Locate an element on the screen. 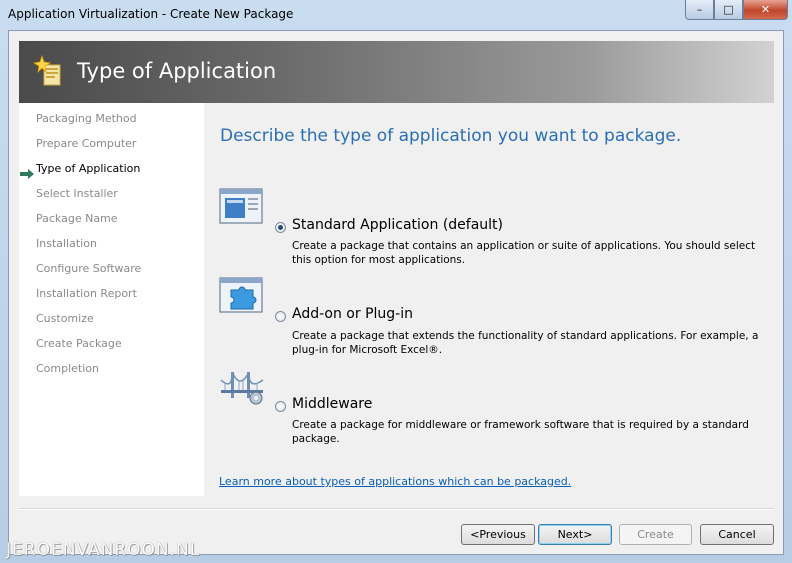  current-step-arrow-icon is located at coordinates (27, 174).